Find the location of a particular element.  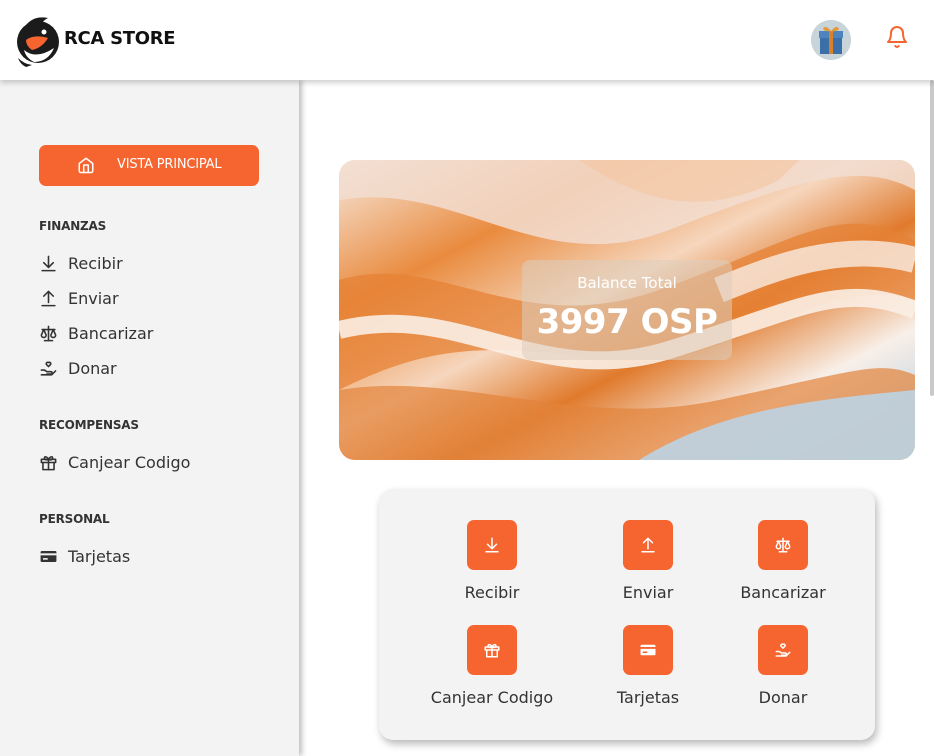

vista-principal-button: VISTA PRINCIPAL is located at coordinates (149, 165).